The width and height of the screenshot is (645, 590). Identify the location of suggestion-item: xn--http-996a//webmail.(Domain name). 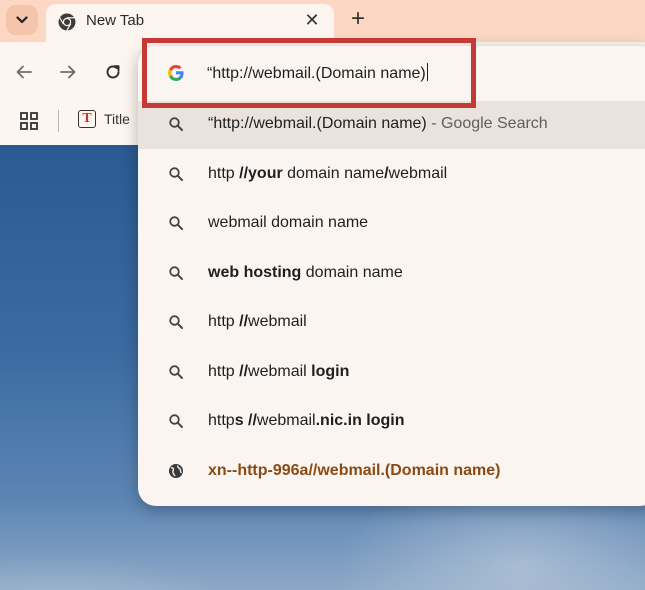
(391, 472).